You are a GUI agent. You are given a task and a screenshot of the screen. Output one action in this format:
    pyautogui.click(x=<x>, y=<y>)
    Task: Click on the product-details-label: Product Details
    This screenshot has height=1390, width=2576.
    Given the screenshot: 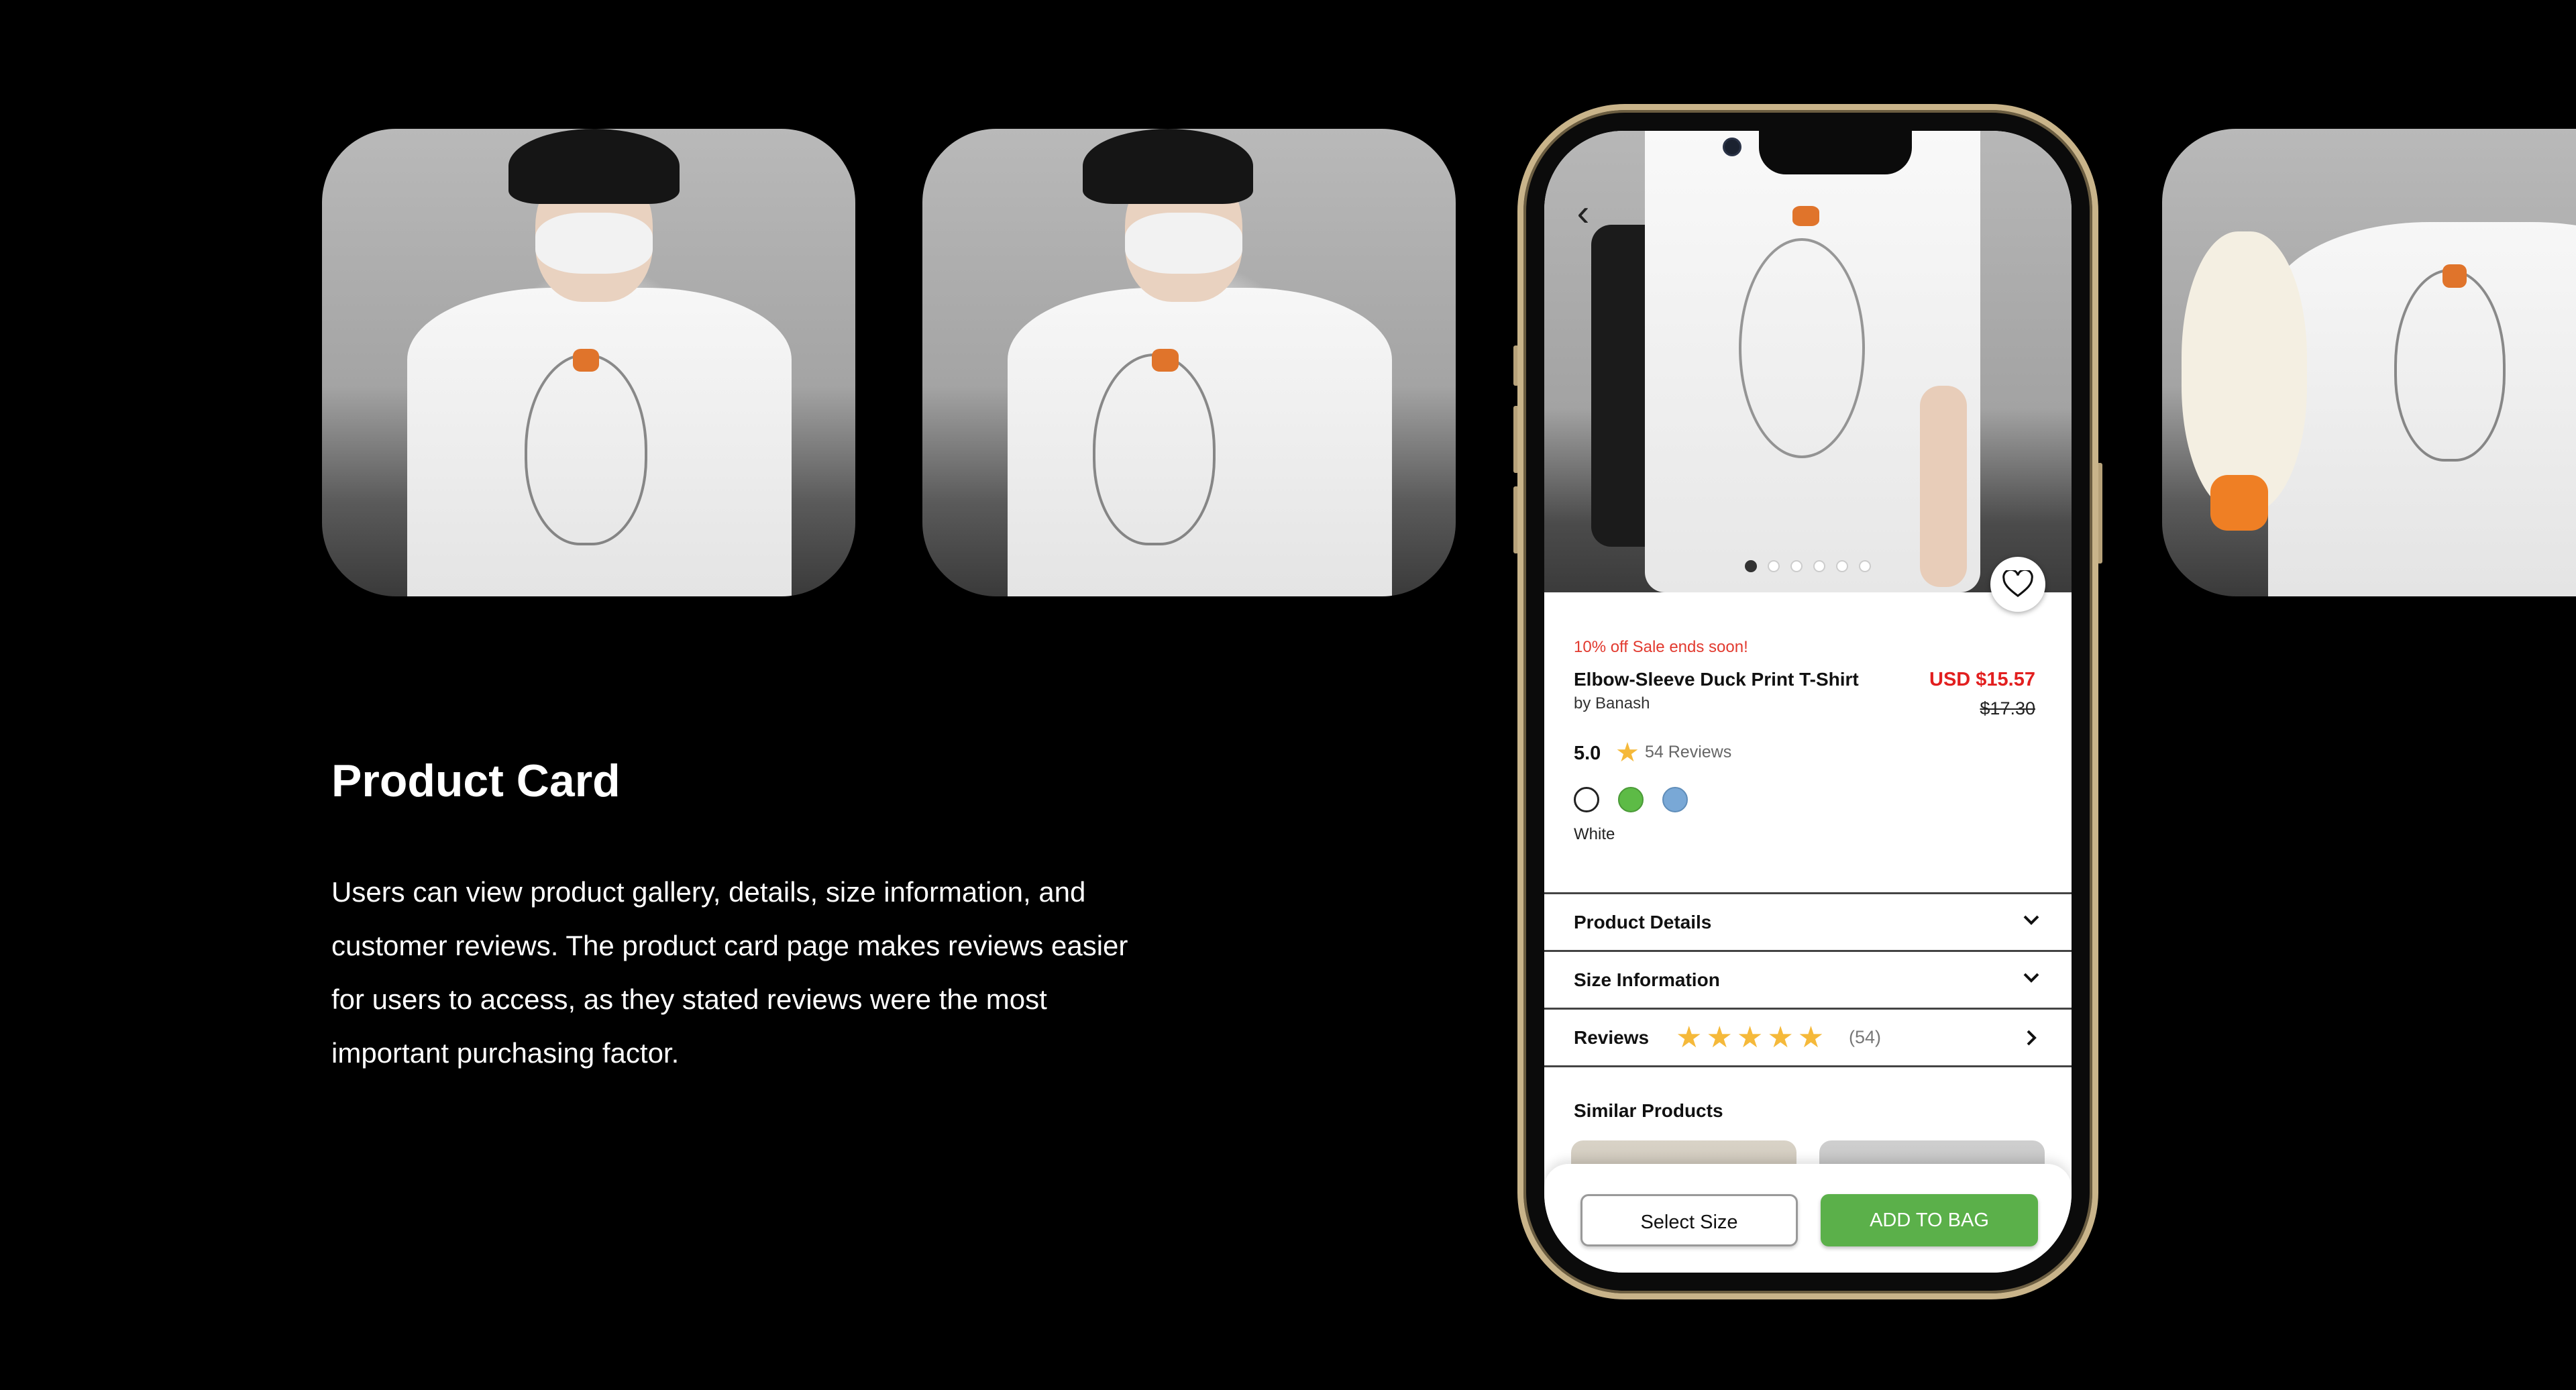 What is the action you would take?
    pyautogui.click(x=1643, y=922)
    